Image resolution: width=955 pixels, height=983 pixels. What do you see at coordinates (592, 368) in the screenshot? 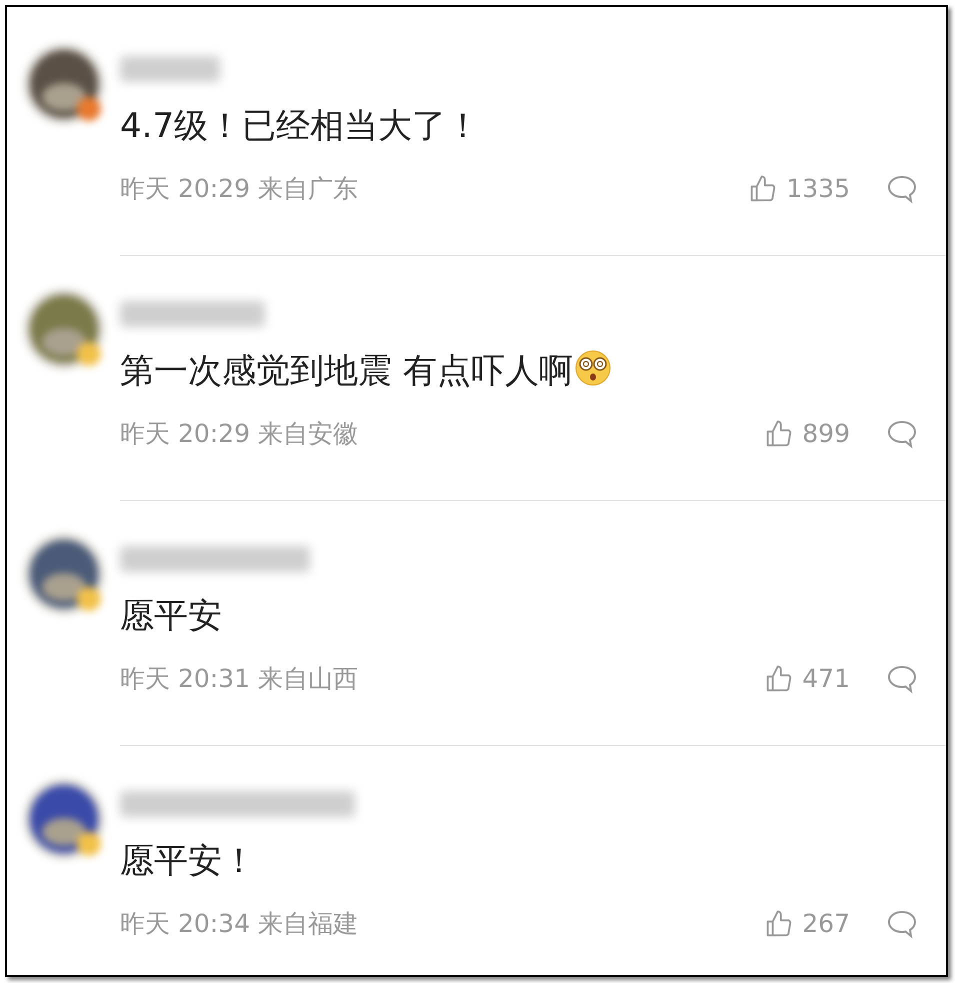
I see `dizzy-emoji-icon` at bounding box center [592, 368].